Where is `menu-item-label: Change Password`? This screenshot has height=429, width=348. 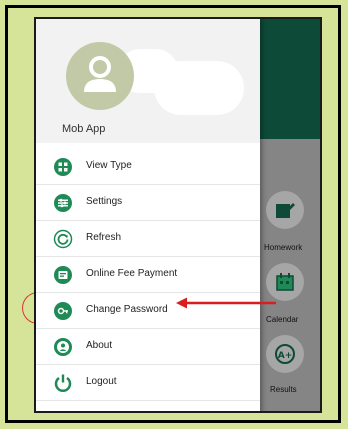
menu-item-label: Change Password is located at coordinates (127, 309).